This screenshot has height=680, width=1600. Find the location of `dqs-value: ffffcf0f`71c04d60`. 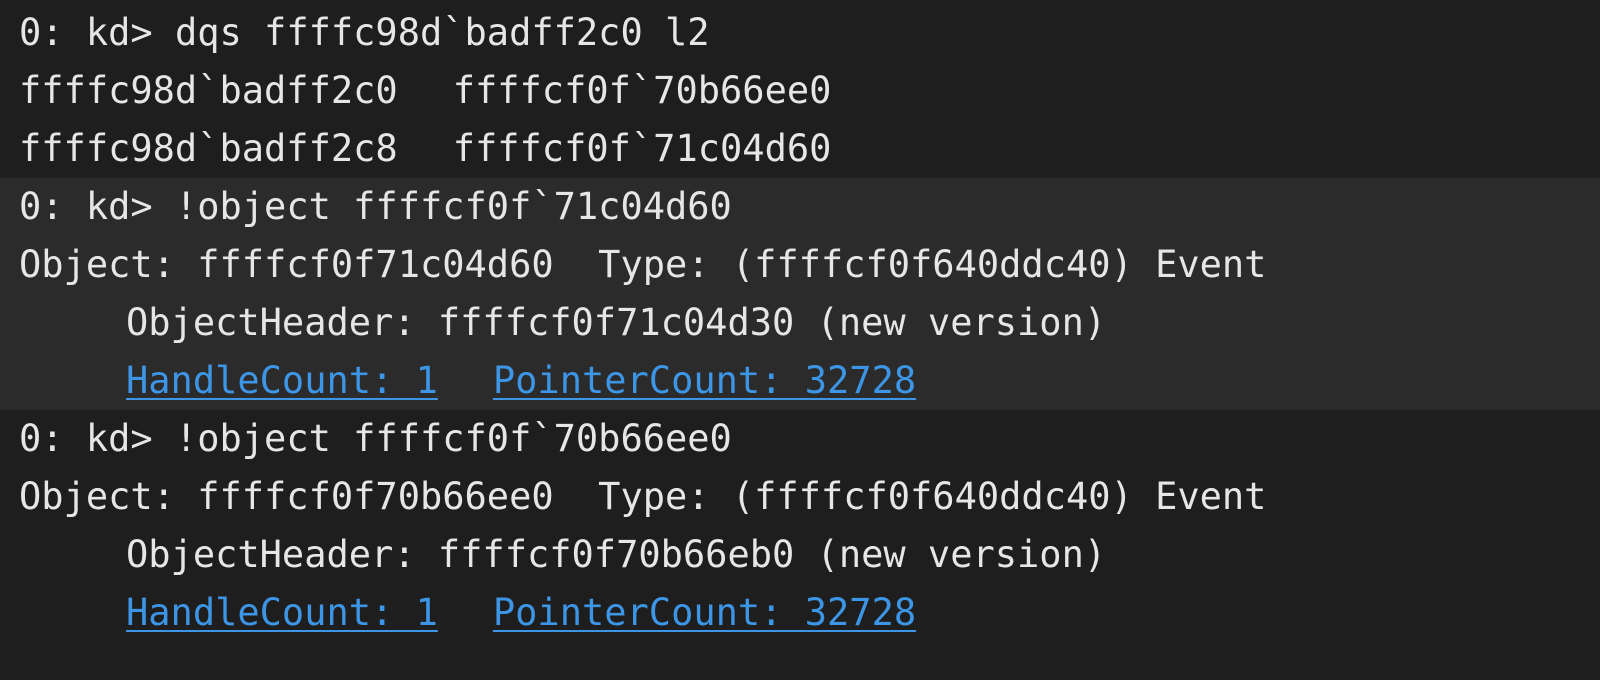

dqs-value: ffffcf0f`71c04d60 is located at coordinates (642, 148).